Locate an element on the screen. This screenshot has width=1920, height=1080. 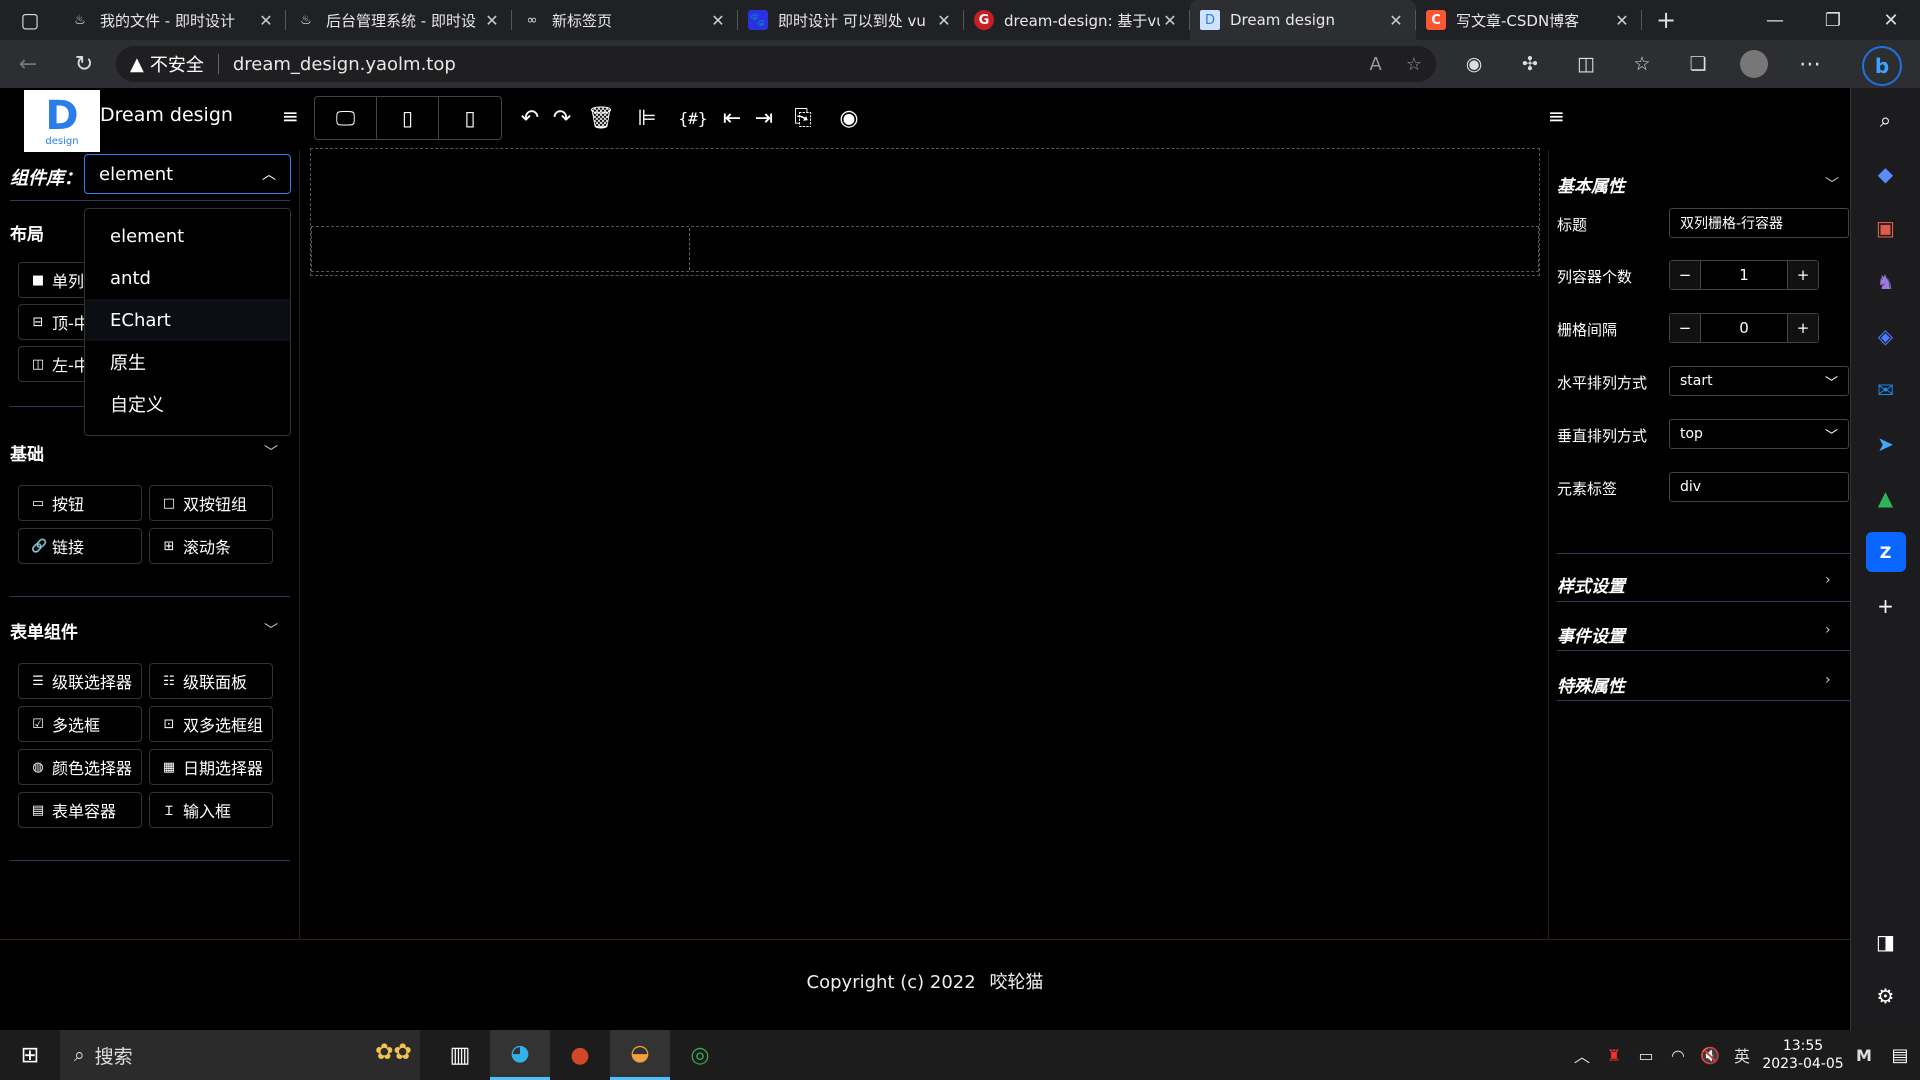
omnibox: ▲ 不安全 dream_design.yaolm.top A ☆ is located at coordinates (776, 64).